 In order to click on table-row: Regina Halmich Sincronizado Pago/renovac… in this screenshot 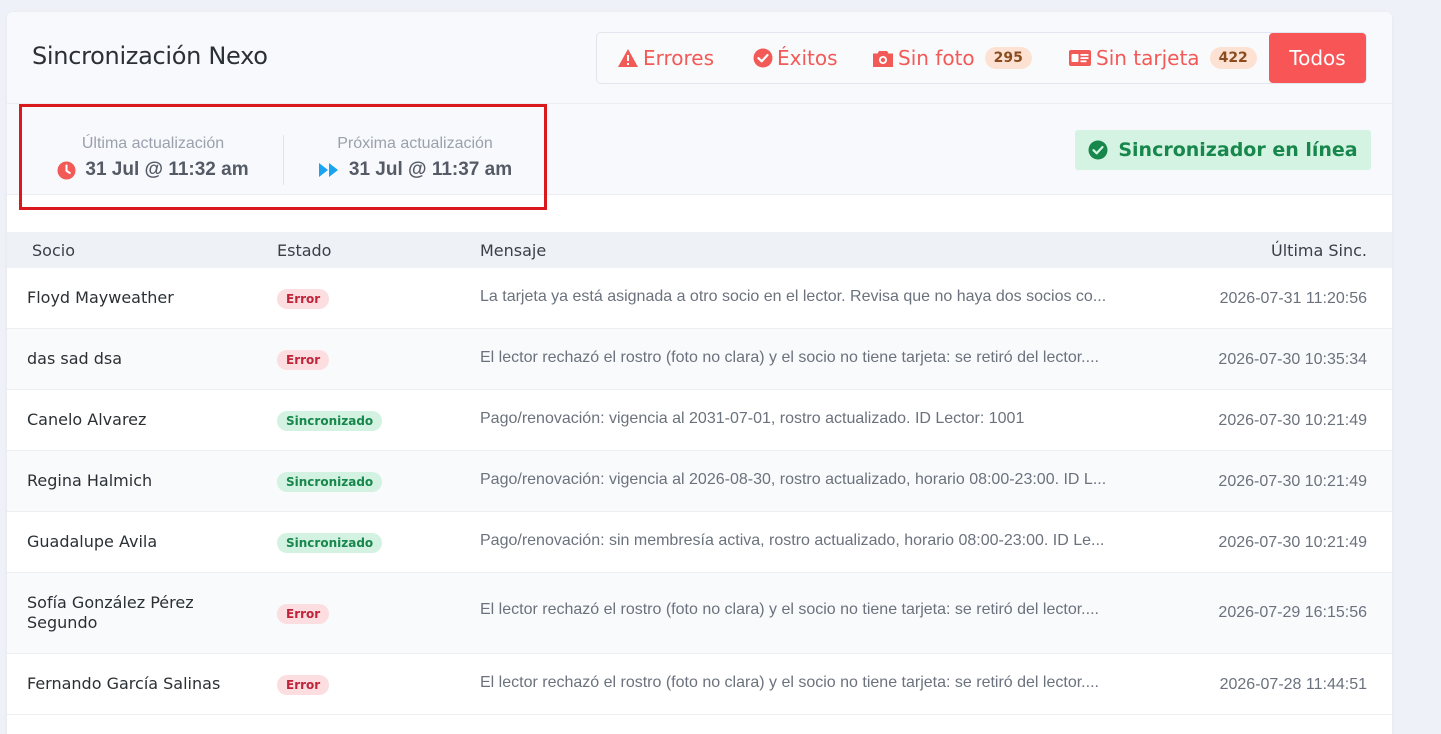, I will do `click(699, 481)`.